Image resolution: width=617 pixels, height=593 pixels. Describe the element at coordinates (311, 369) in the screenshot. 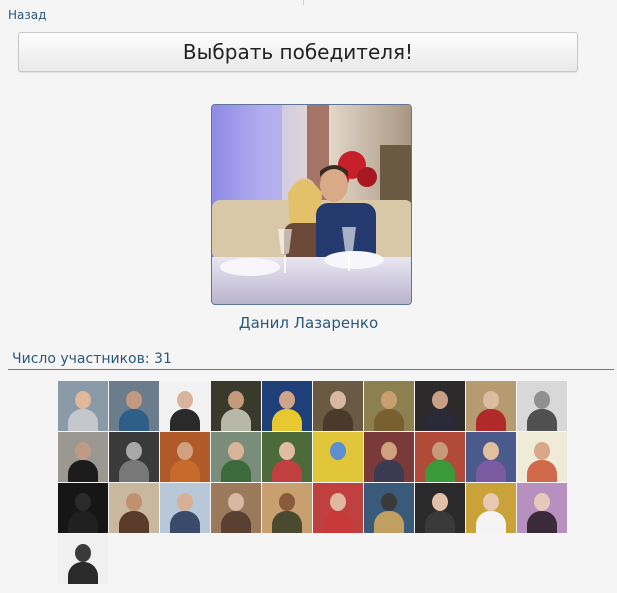

I see `participants-divider` at that location.